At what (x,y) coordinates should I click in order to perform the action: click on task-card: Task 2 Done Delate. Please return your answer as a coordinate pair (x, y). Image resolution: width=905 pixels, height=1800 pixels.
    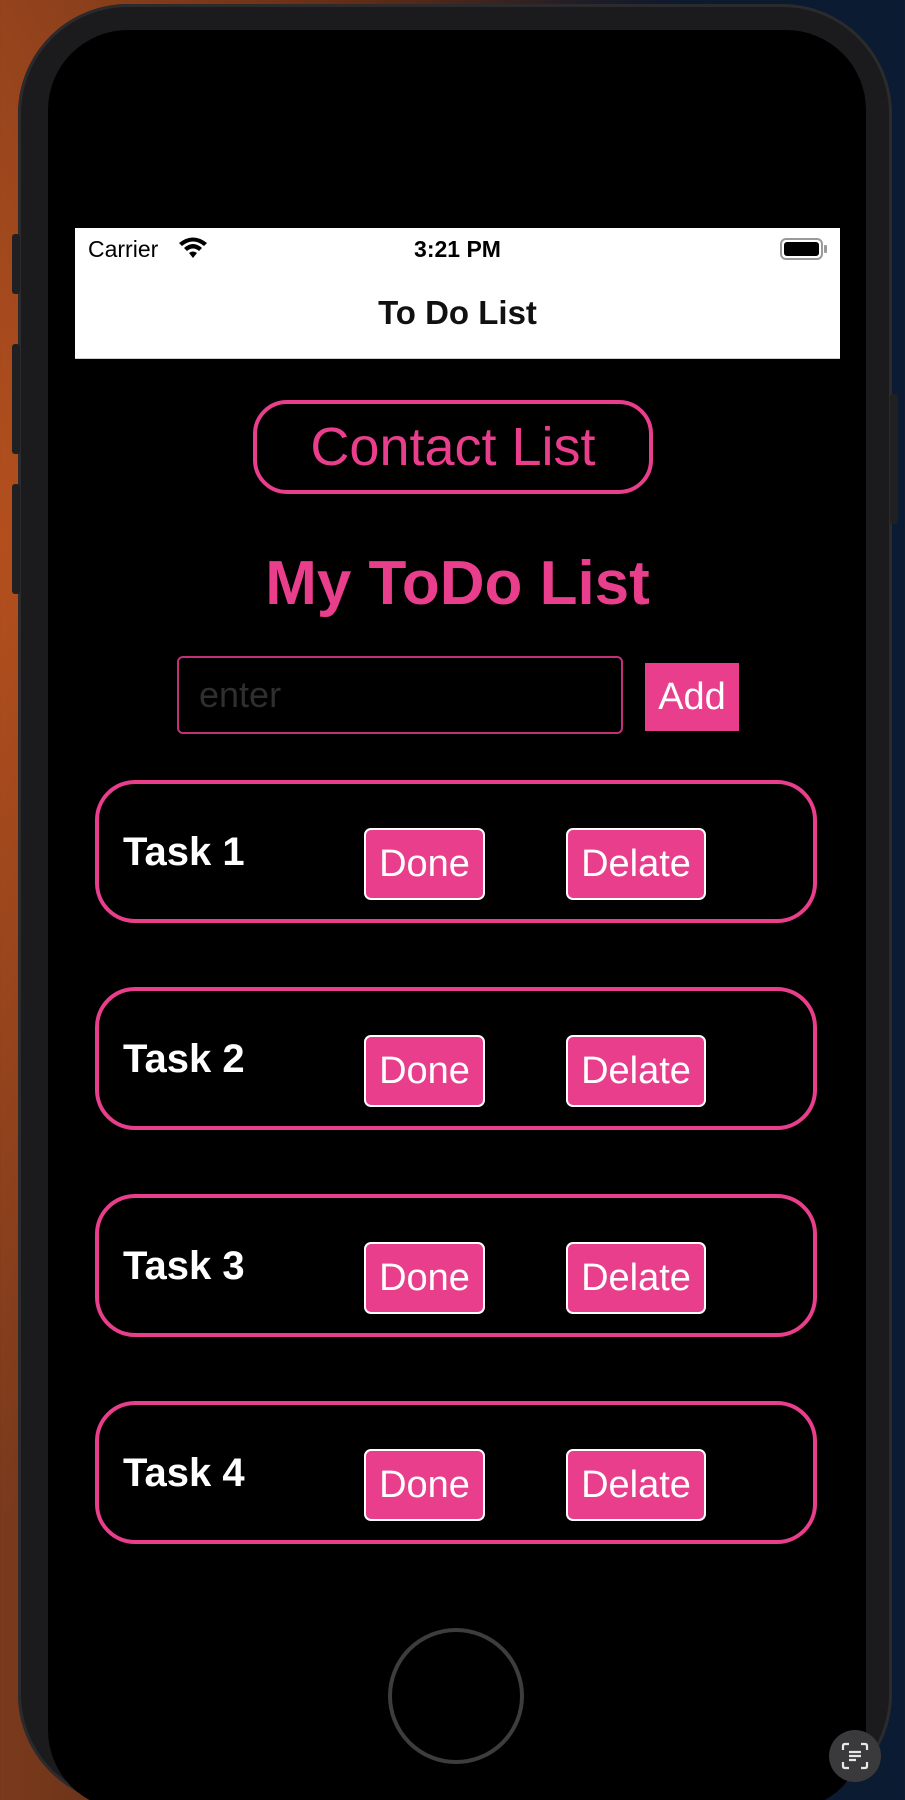
    Looking at the image, I should click on (456, 1058).